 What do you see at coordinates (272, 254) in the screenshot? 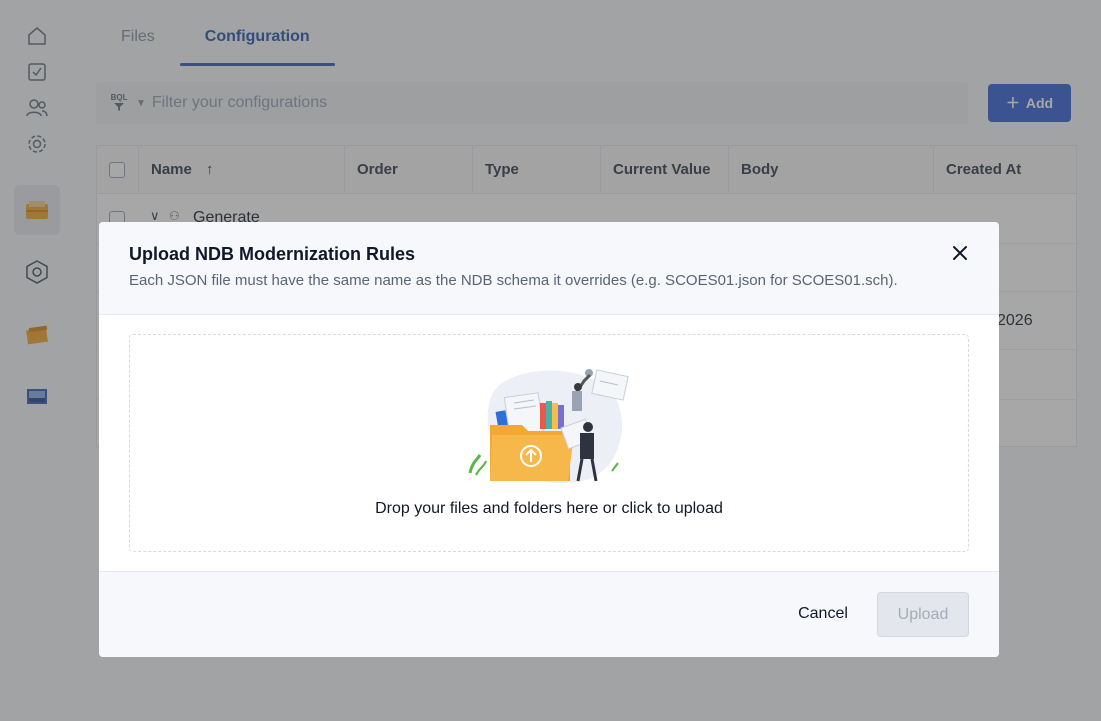
I see `modal-title: Upload NDB Modernization Rules` at bounding box center [272, 254].